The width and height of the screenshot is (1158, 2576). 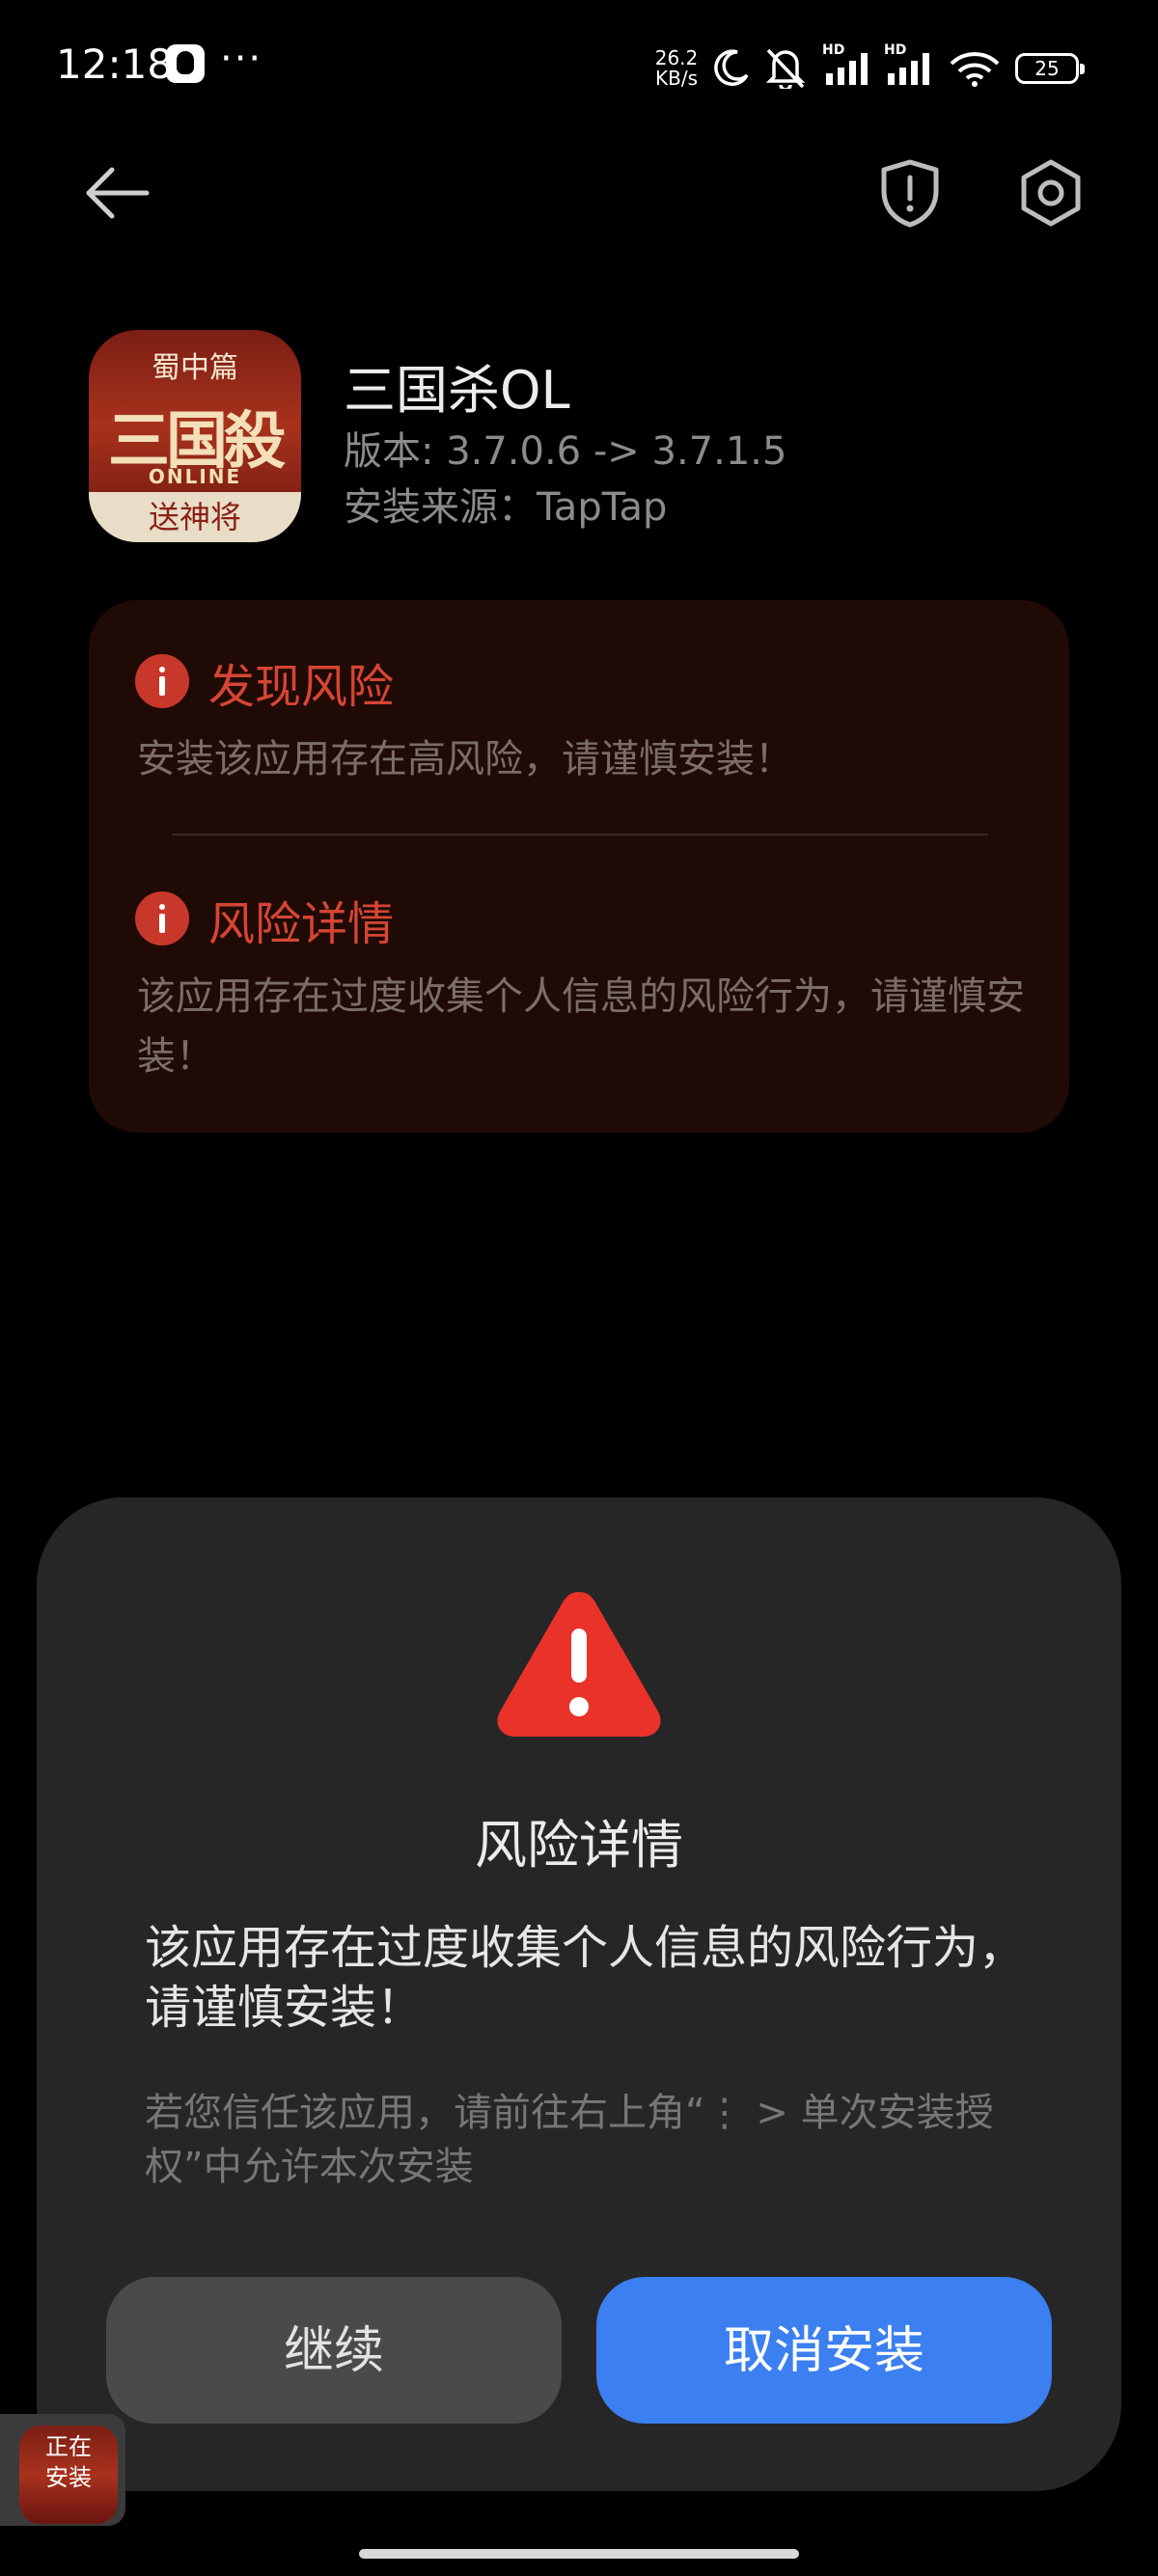 I want to click on dialog-hint: 若您信任该应用，请前往右上角“⋮ > 单次安装授权”中允许本次安装, so click(x=569, y=2140).